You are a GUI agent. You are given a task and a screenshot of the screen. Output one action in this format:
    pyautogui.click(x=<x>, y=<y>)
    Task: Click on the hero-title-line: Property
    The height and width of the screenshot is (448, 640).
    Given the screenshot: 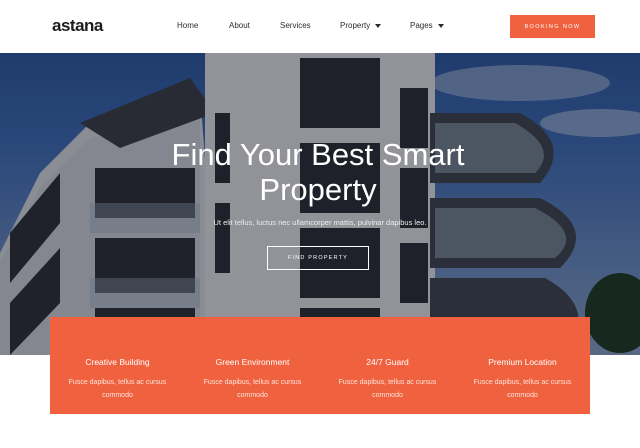 What is the action you would take?
    pyautogui.click(x=318, y=189)
    